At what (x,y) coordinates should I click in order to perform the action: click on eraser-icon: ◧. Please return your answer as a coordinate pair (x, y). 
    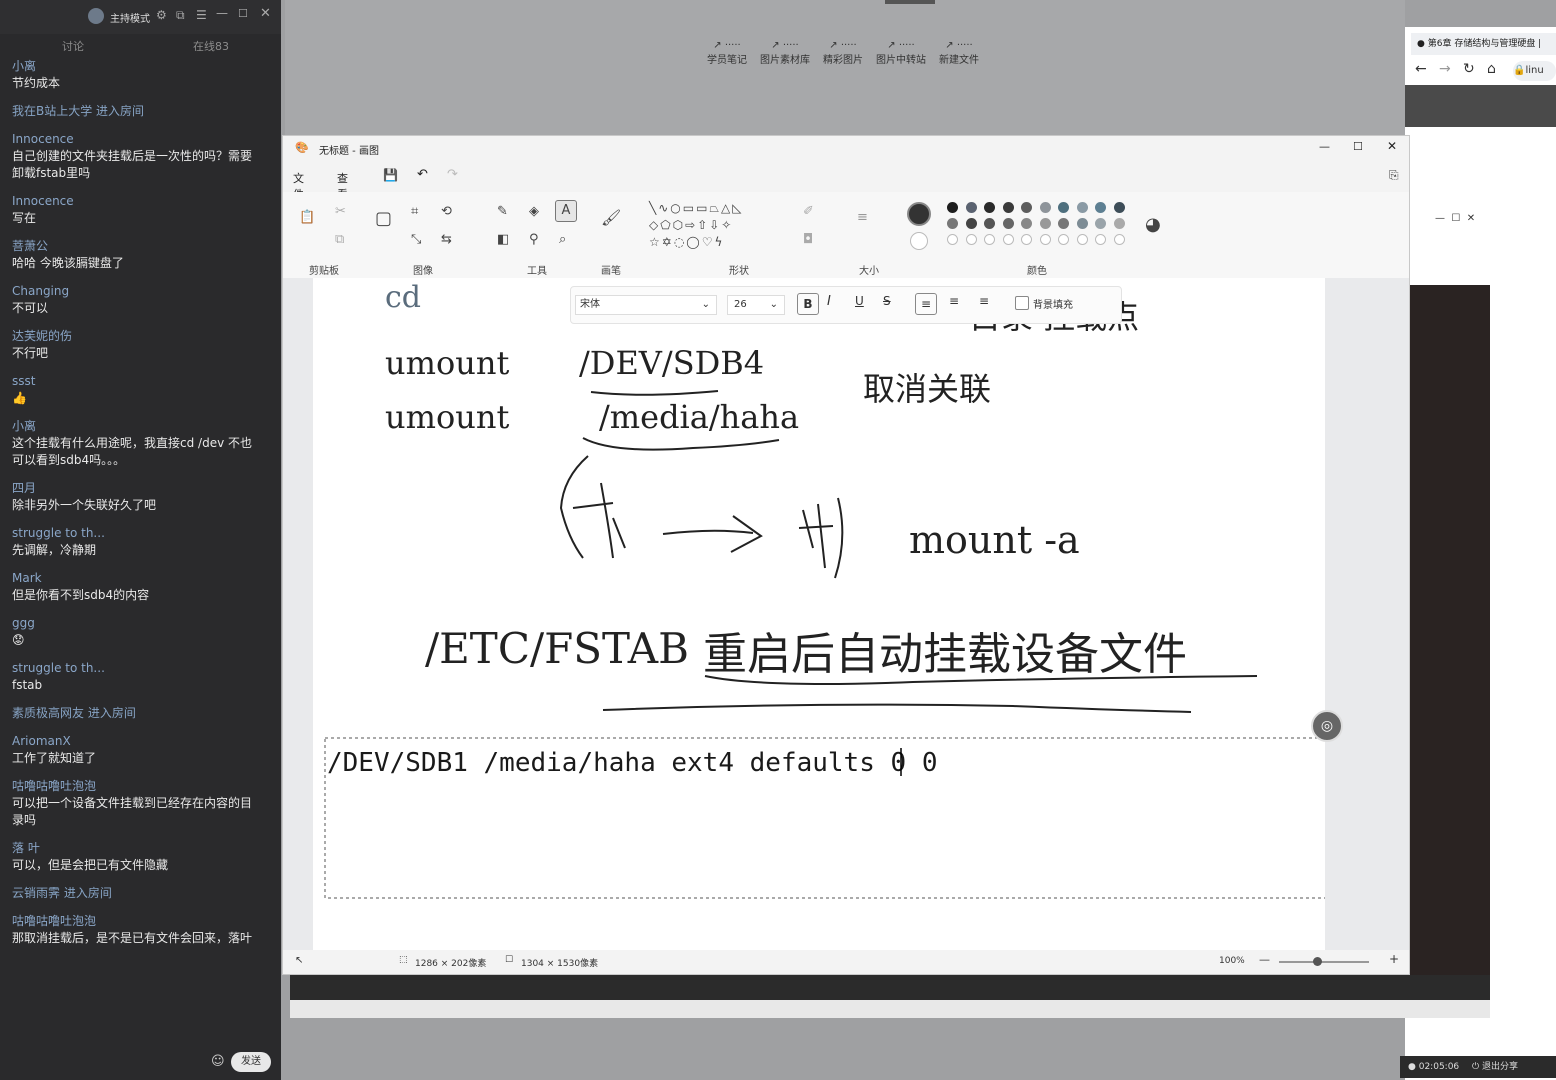
    Looking at the image, I should click on (503, 239).